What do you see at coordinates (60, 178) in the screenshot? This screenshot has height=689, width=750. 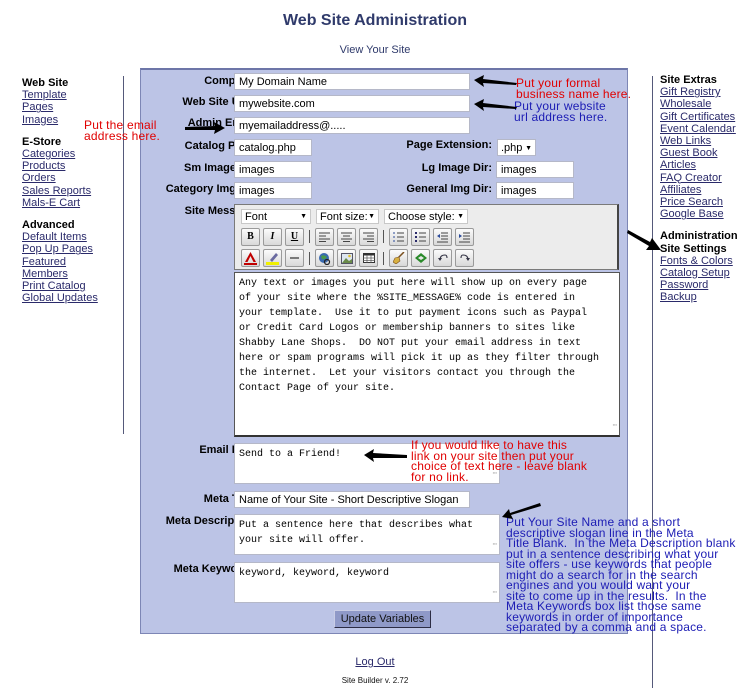 I see `nav-orders: Orders` at bounding box center [60, 178].